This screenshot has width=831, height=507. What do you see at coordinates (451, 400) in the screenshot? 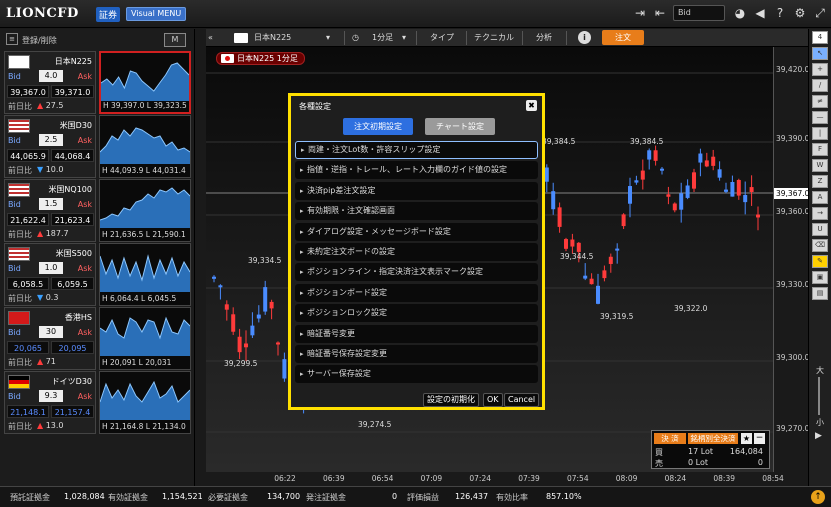
I see `reset-settings-button: 設定の初期化` at bounding box center [451, 400].